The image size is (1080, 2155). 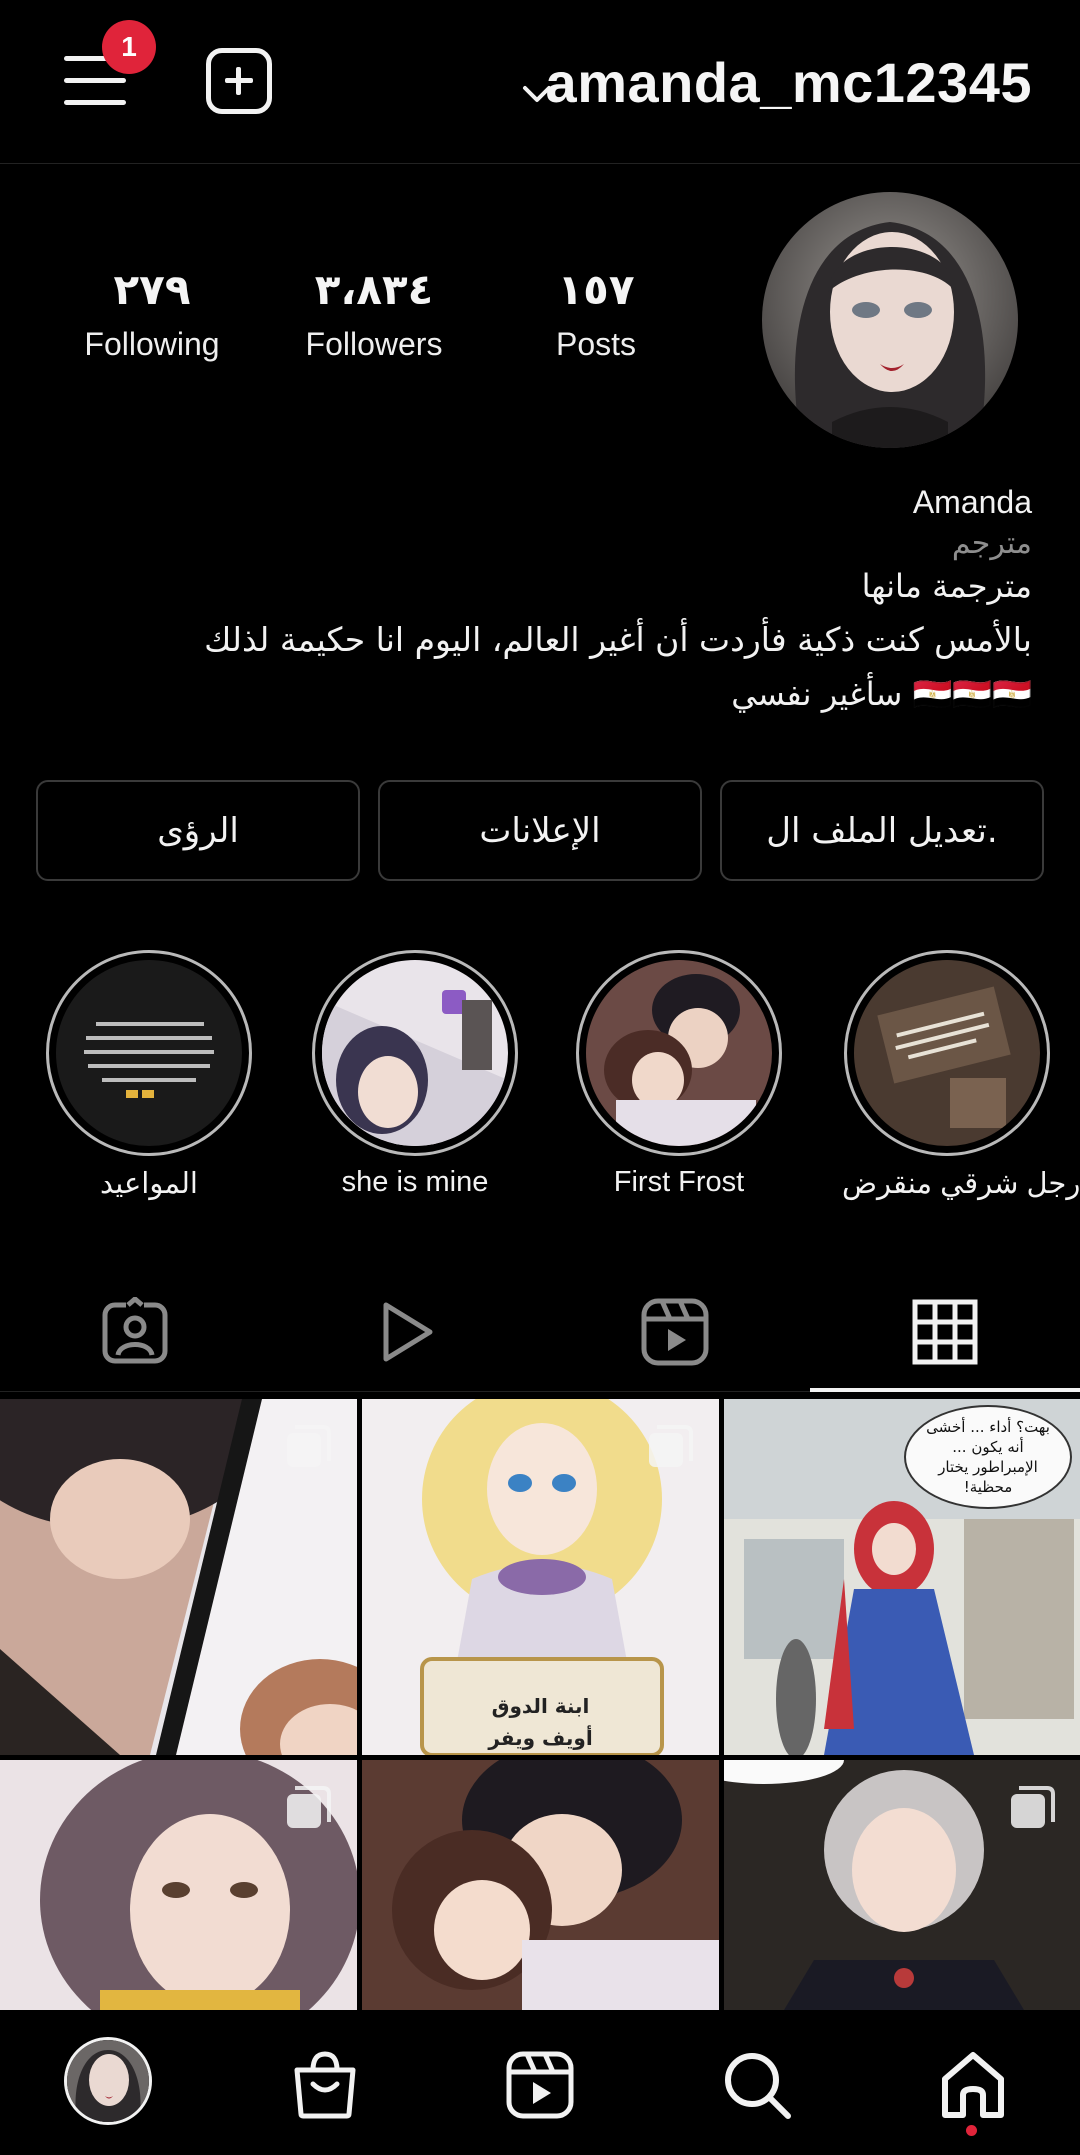 I want to click on grid-icon, so click(x=945, y=1332).